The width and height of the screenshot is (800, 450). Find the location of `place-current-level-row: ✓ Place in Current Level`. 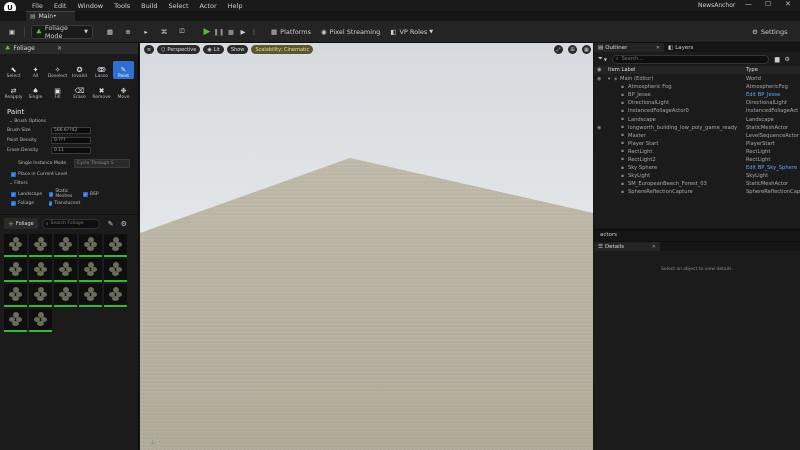

place-current-level-row: ✓ Place in Current Level is located at coordinates (69, 174).